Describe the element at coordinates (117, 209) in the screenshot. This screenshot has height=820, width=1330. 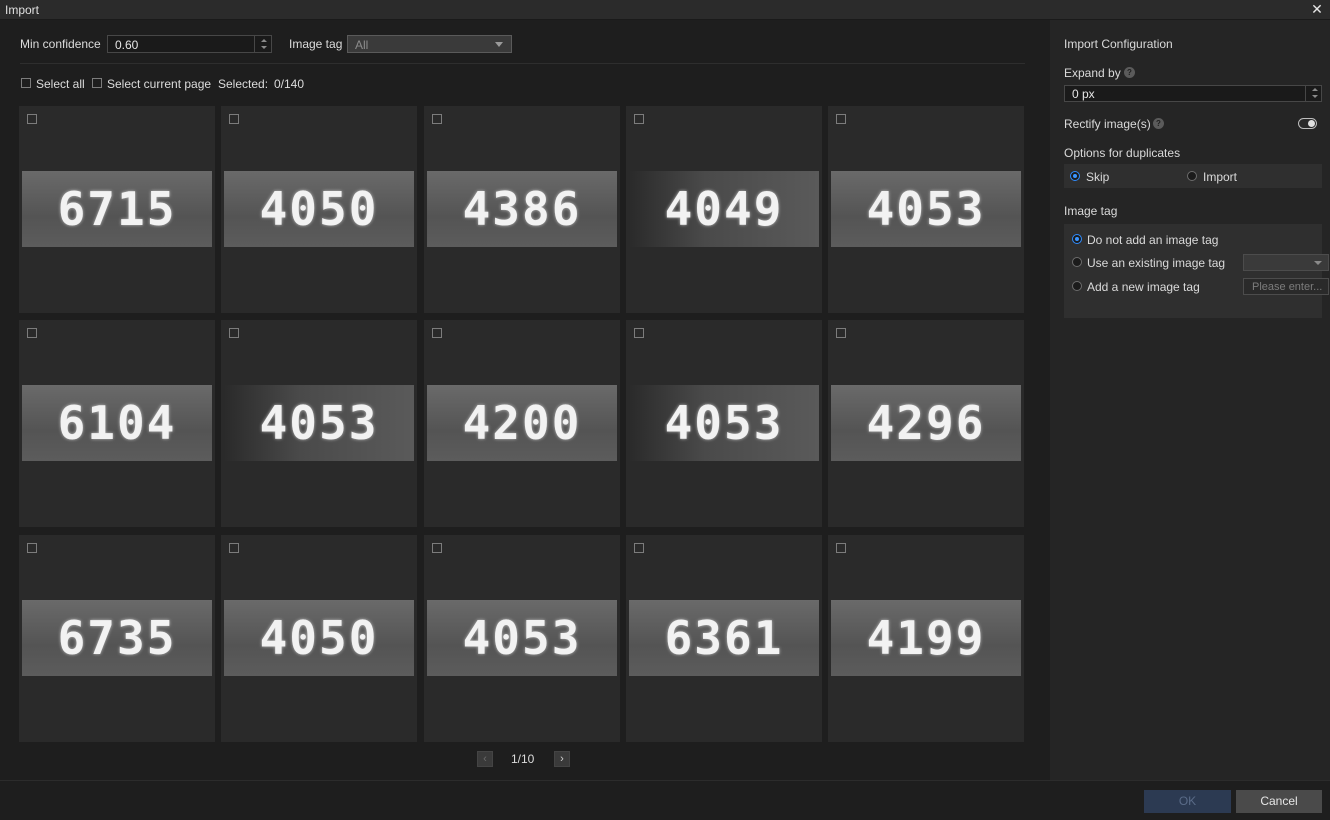
I see `image-card: 6715` at that location.